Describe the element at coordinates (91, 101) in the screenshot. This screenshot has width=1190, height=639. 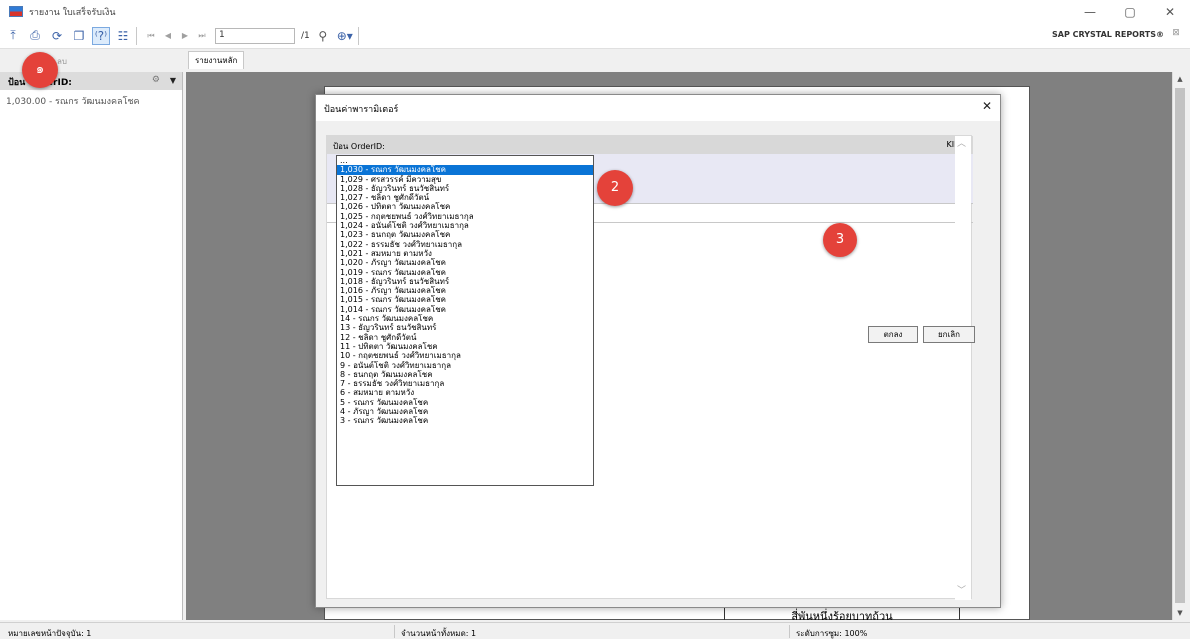
I see `parameter-value-item: 1,030.00 - รณกร วัฒนมงคลโชค` at that location.